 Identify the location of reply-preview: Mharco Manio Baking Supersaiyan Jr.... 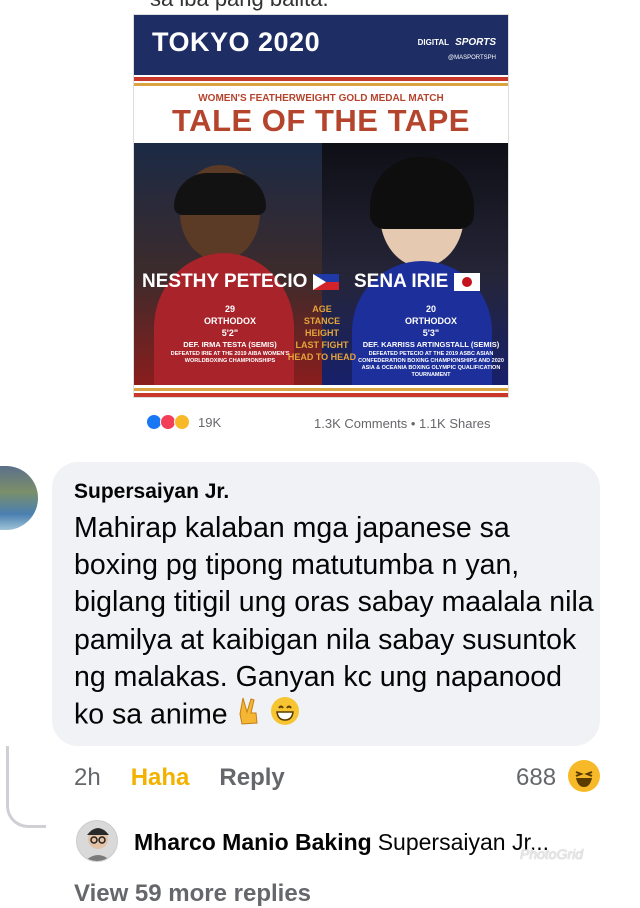
(341, 842).